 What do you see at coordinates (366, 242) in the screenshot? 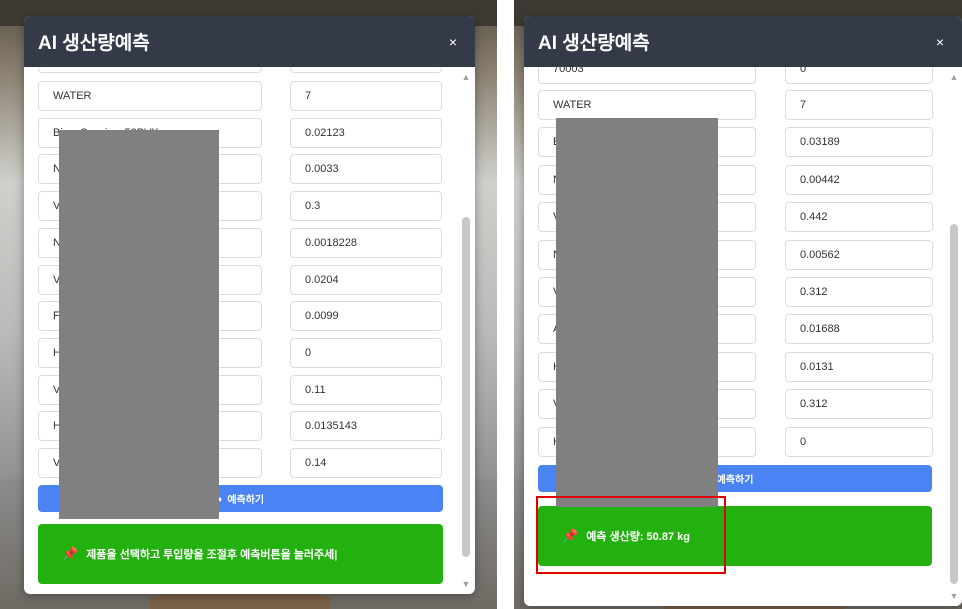
I see `ingredient-amount-input: 0.0018228` at bounding box center [366, 242].